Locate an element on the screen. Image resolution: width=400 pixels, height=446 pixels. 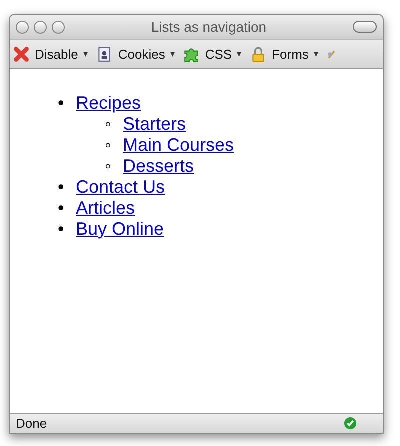
nav-link: Buy Online is located at coordinates (120, 229).